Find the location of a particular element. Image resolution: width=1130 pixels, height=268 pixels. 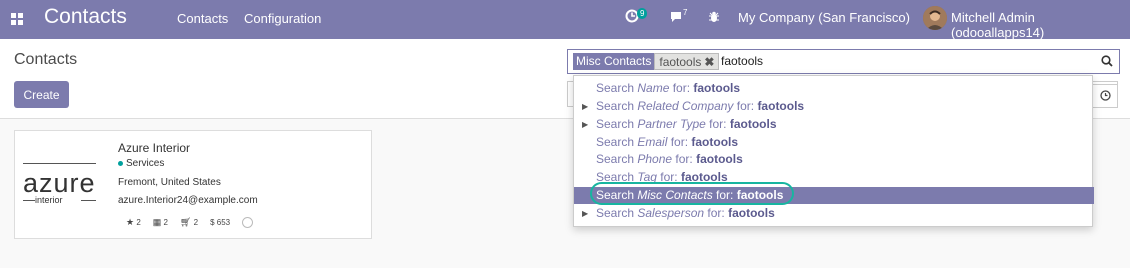

highlight-annotation-ring is located at coordinates (692, 193).